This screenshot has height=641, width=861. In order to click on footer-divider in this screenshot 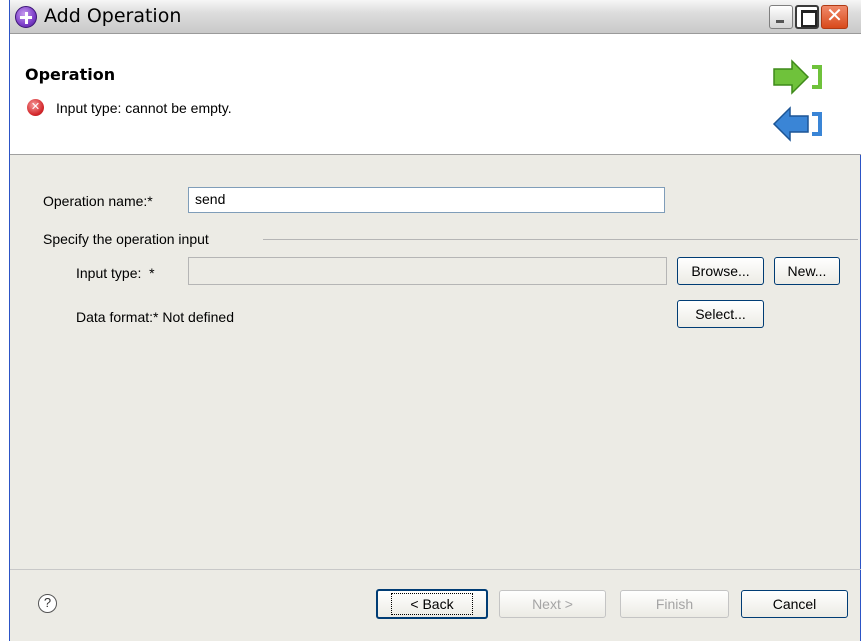, I will do `click(435, 569)`.